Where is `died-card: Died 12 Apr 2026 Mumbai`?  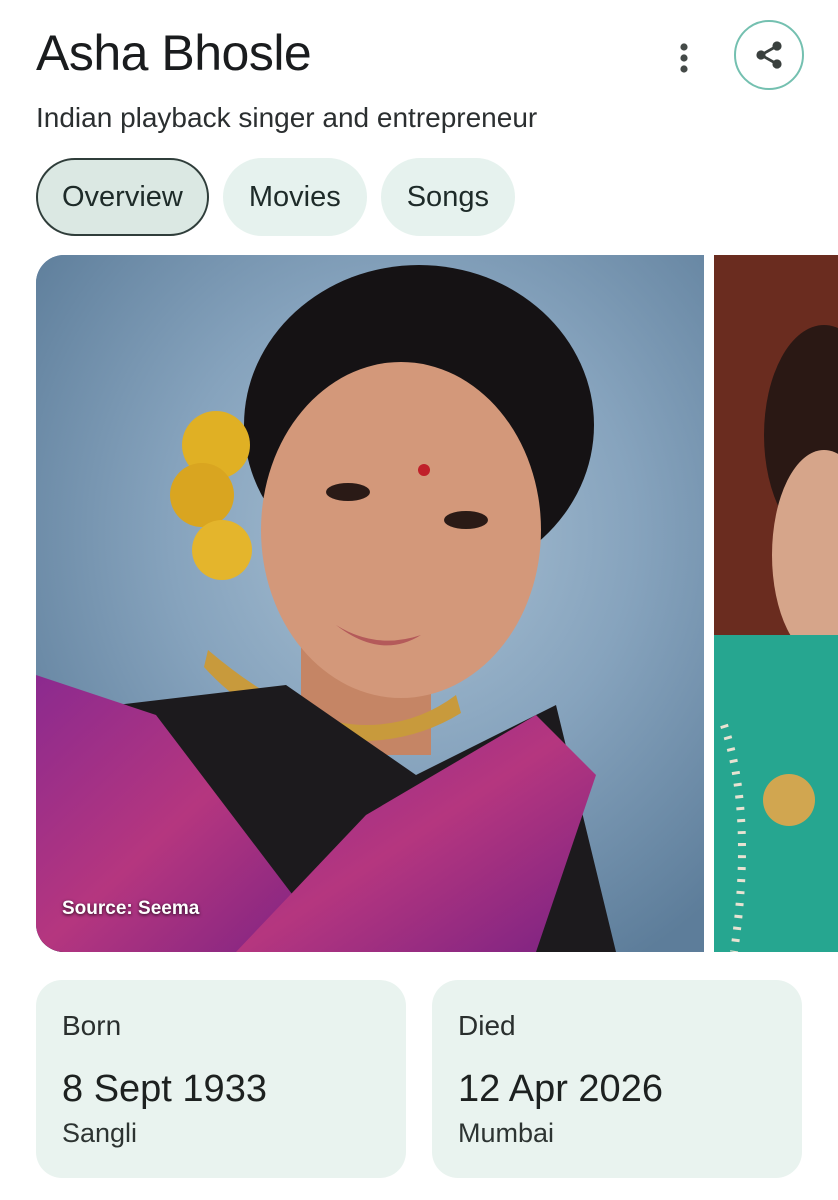 died-card: Died 12 Apr 2026 Mumbai is located at coordinates (617, 1079).